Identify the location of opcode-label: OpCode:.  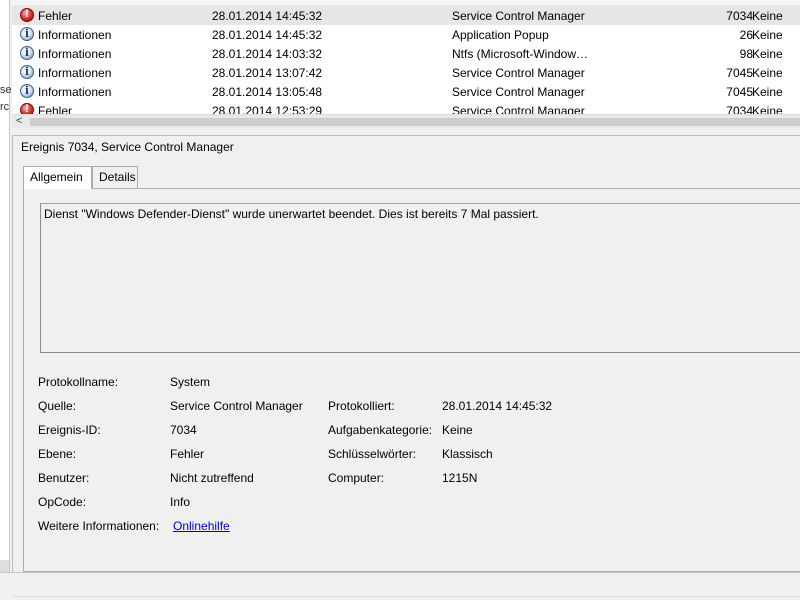
(62, 502).